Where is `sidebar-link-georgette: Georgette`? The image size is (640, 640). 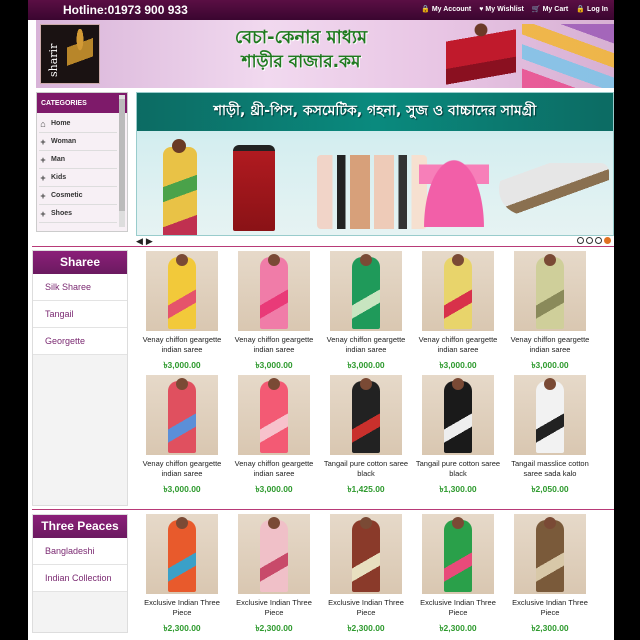
sidebar-link-georgette: Georgette is located at coordinates (80, 341).